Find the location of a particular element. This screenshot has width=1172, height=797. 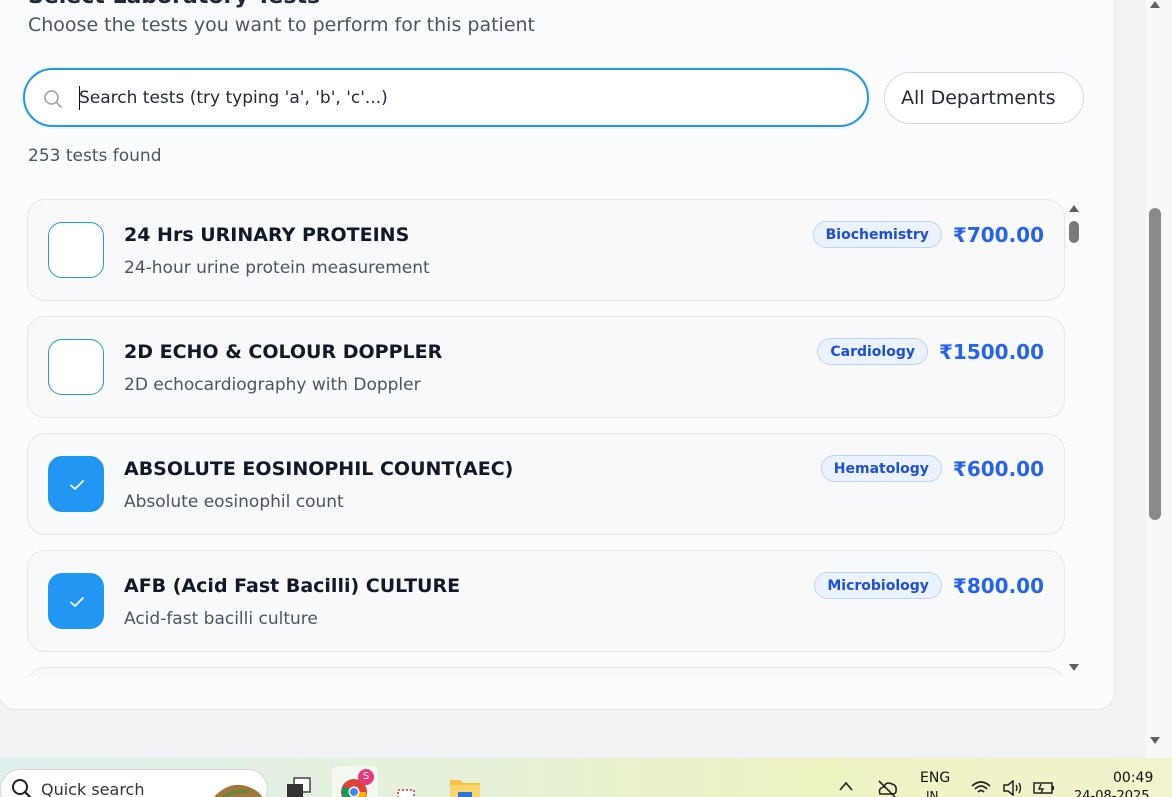

department-badge: Hematology is located at coordinates (881, 468).